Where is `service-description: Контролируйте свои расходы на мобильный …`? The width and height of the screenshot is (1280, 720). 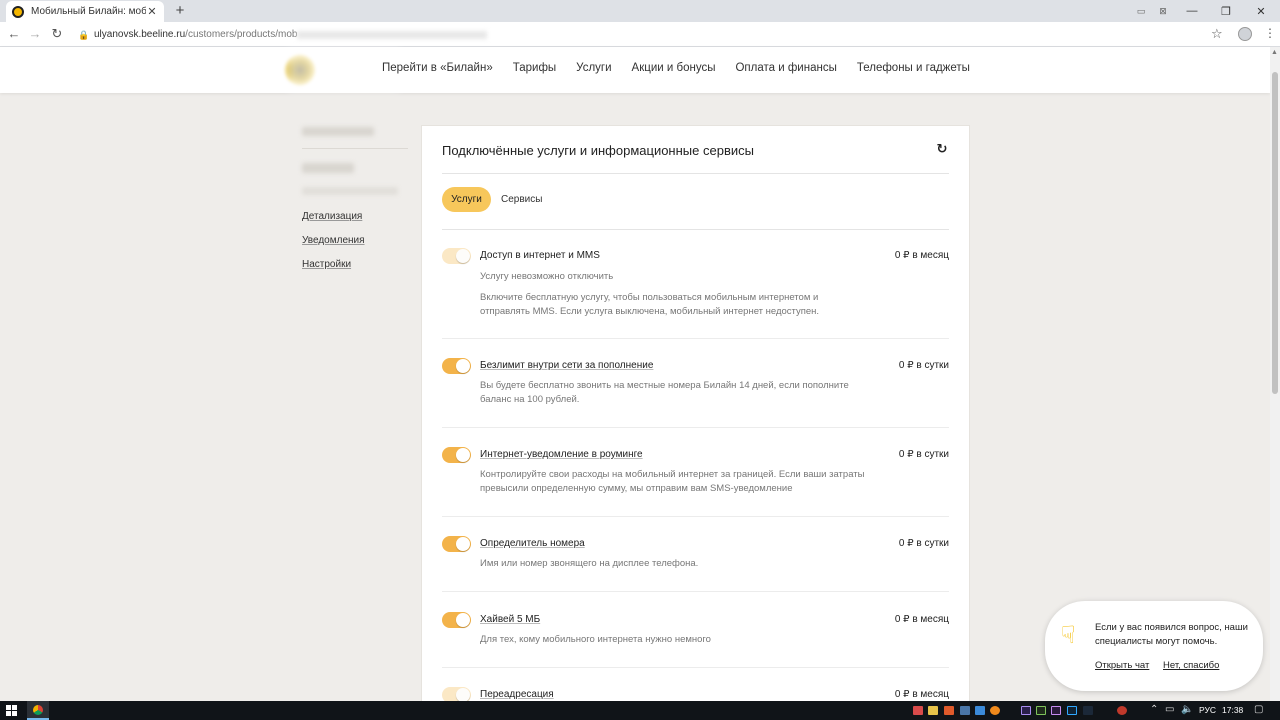
service-description: Контролируйте свои расходы на мобильный … is located at coordinates (672, 481).